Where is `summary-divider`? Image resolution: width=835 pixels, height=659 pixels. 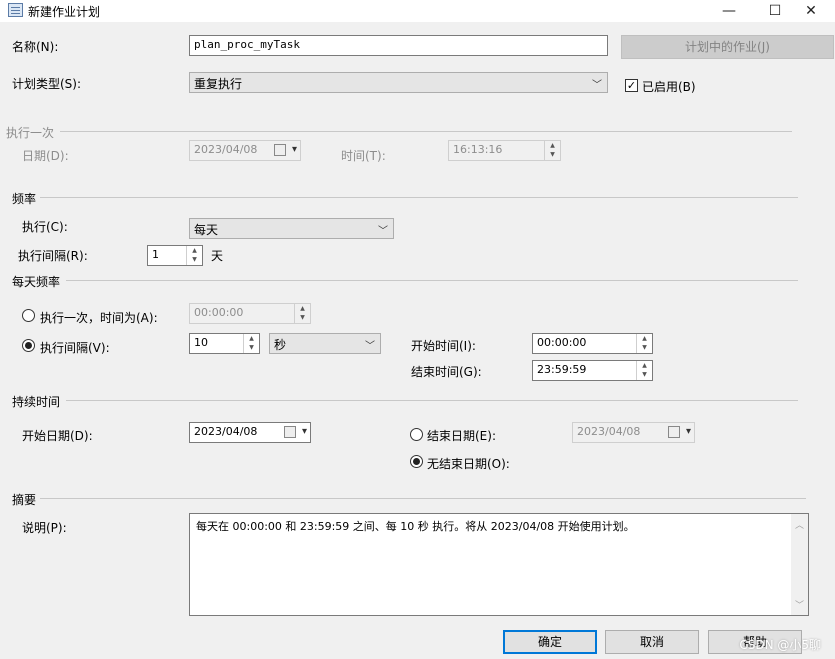
summary-divider is located at coordinates (423, 498).